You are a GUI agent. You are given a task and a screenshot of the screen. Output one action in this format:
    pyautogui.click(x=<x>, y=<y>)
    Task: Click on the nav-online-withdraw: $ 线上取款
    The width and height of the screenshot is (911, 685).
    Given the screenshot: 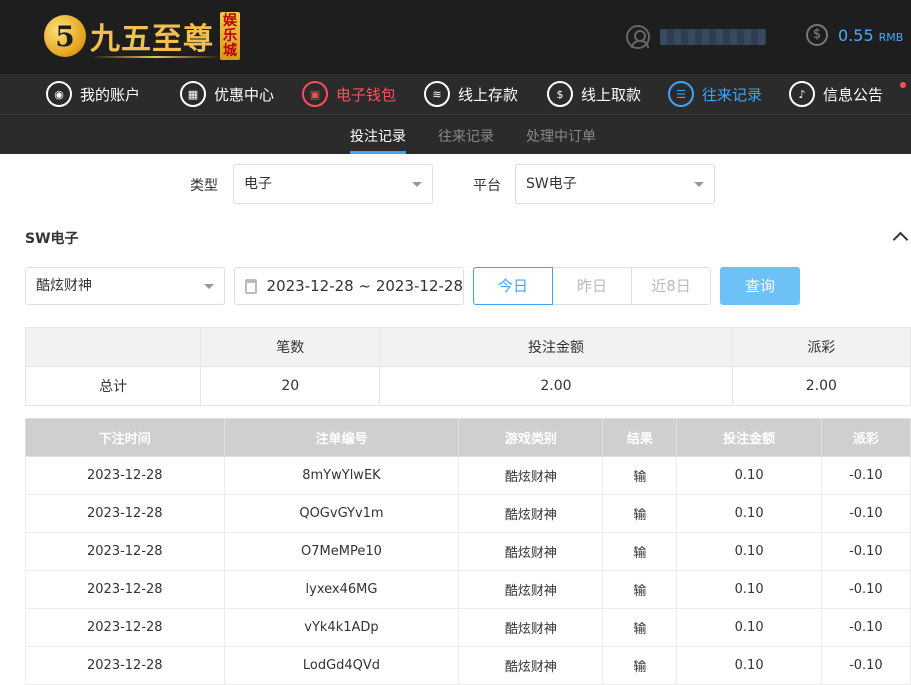 What is the action you would take?
    pyautogui.click(x=594, y=94)
    